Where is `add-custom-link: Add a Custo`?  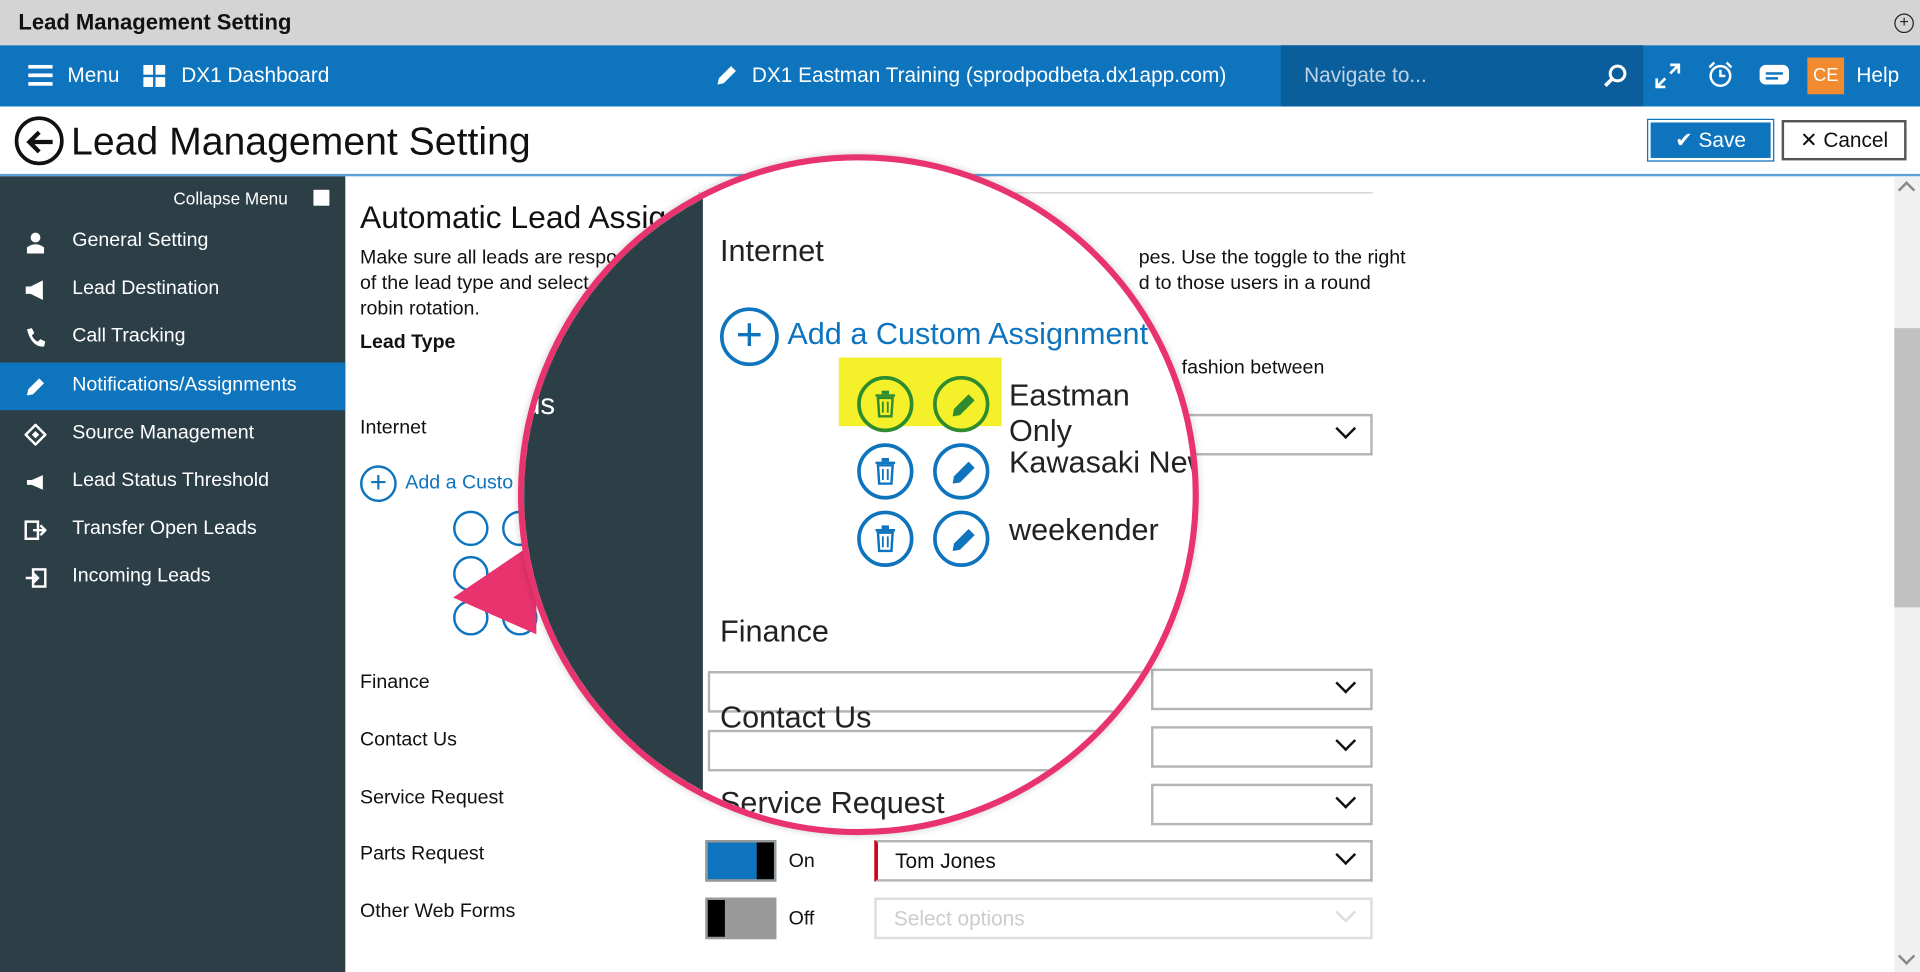 add-custom-link: Add a Custo is located at coordinates (459, 484).